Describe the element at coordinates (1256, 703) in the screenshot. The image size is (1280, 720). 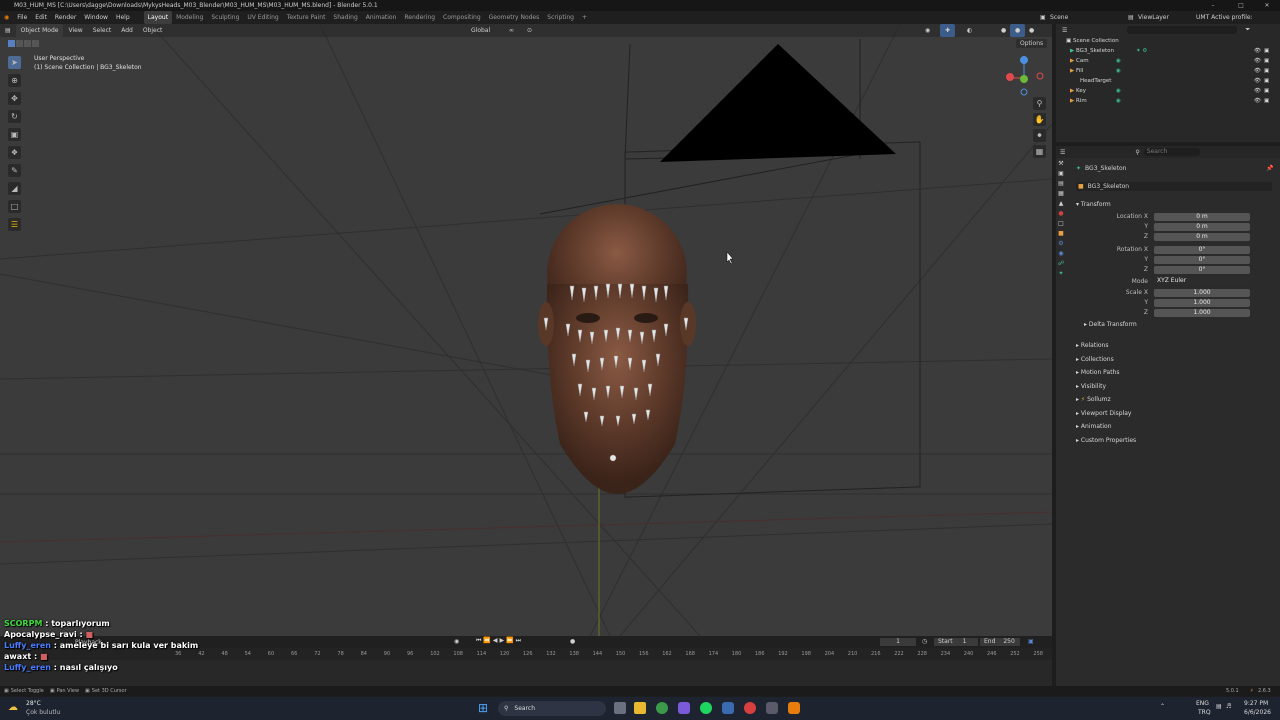
I see `clock-time: 9:27 PM` at that location.